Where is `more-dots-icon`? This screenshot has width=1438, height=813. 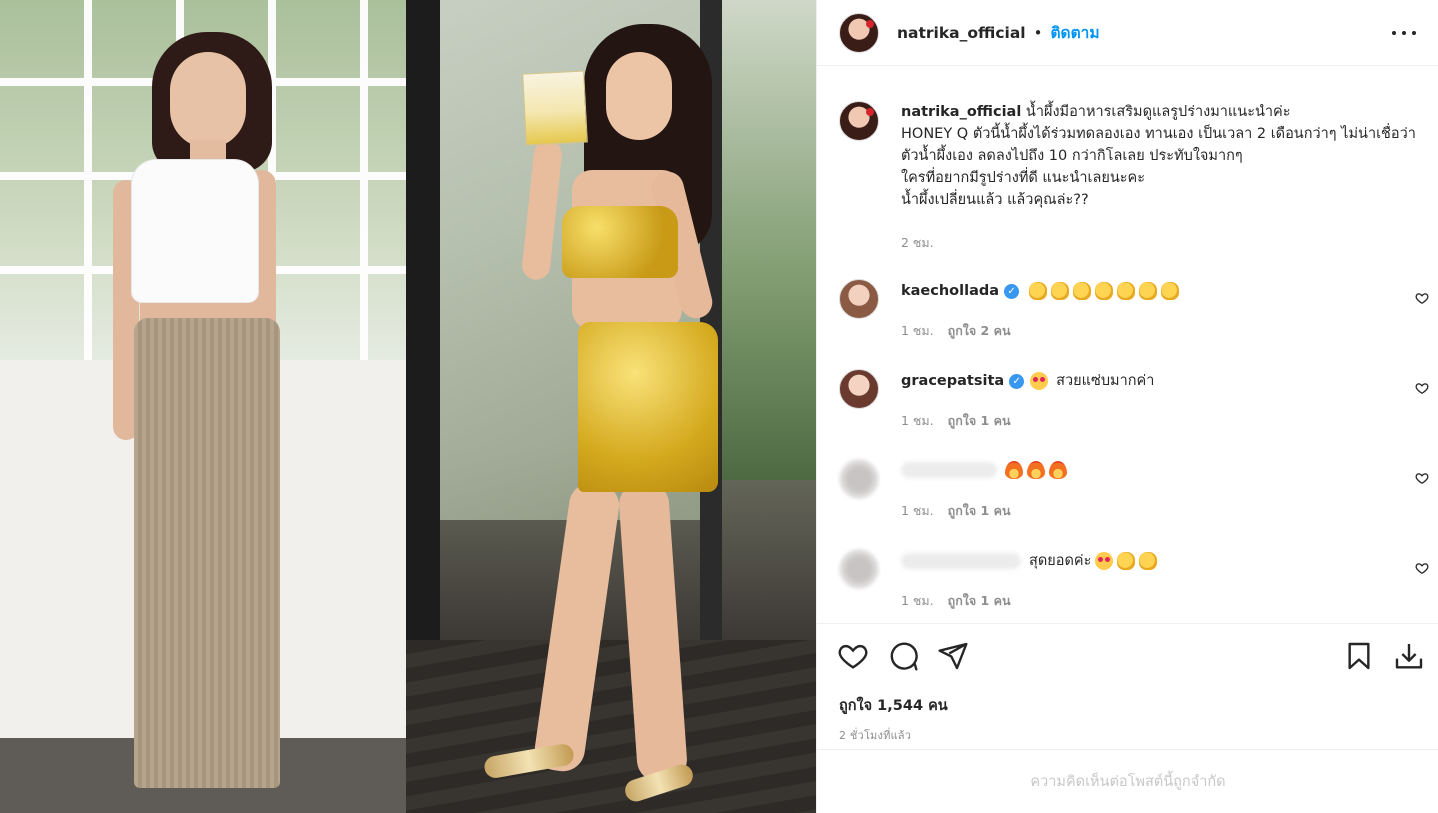 more-dots-icon is located at coordinates (1404, 33).